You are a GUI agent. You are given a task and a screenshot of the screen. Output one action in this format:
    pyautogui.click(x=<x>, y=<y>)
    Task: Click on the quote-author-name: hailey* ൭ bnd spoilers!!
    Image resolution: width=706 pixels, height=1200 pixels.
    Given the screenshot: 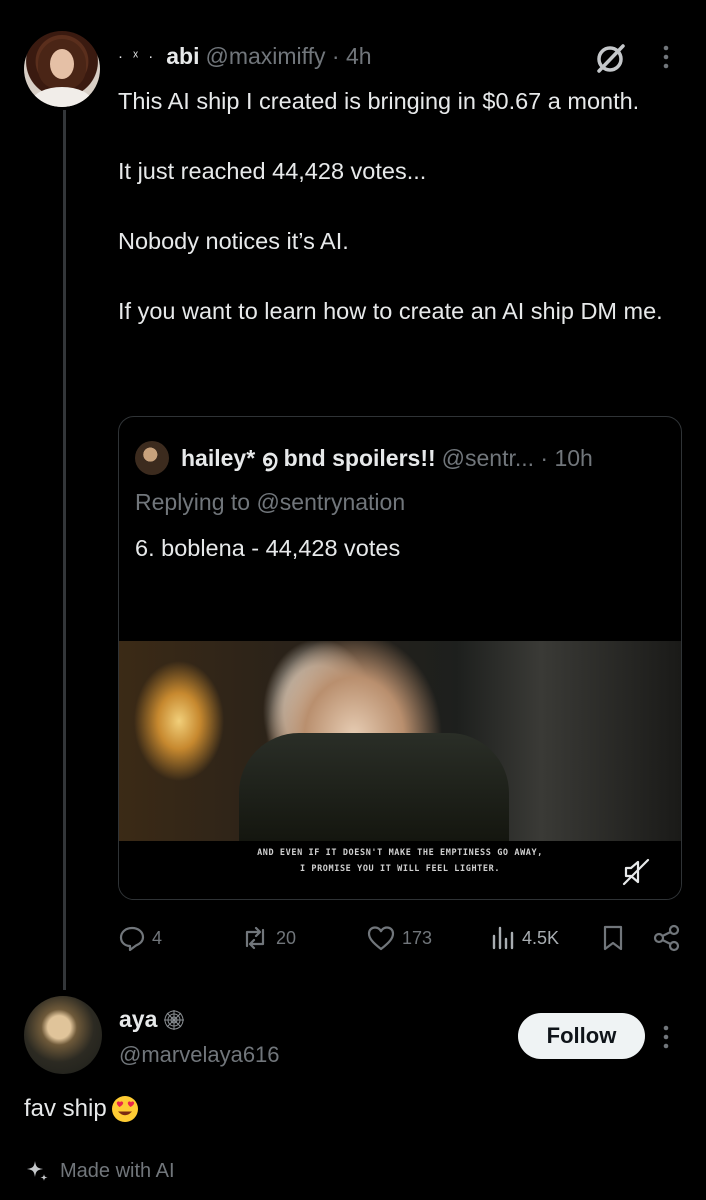 What is the action you would take?
    pyautogui.click(x=308, y=457)
    